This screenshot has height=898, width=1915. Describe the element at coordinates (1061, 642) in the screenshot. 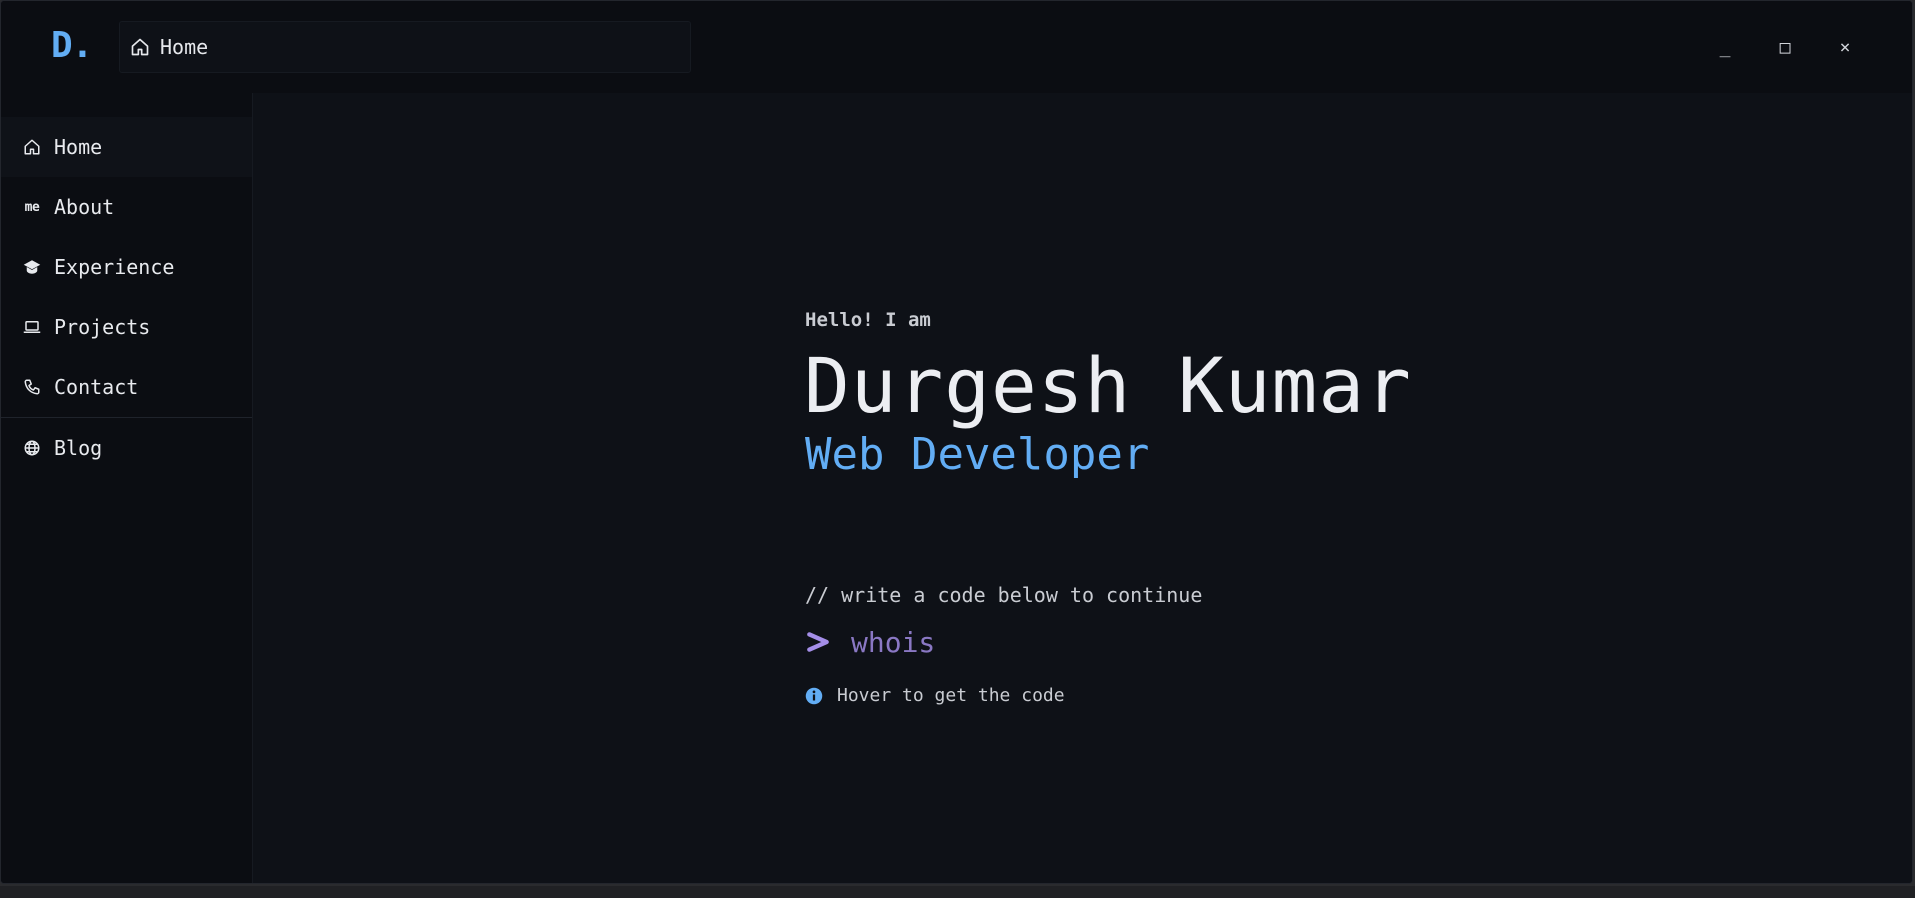

I see `command-input` at that location.